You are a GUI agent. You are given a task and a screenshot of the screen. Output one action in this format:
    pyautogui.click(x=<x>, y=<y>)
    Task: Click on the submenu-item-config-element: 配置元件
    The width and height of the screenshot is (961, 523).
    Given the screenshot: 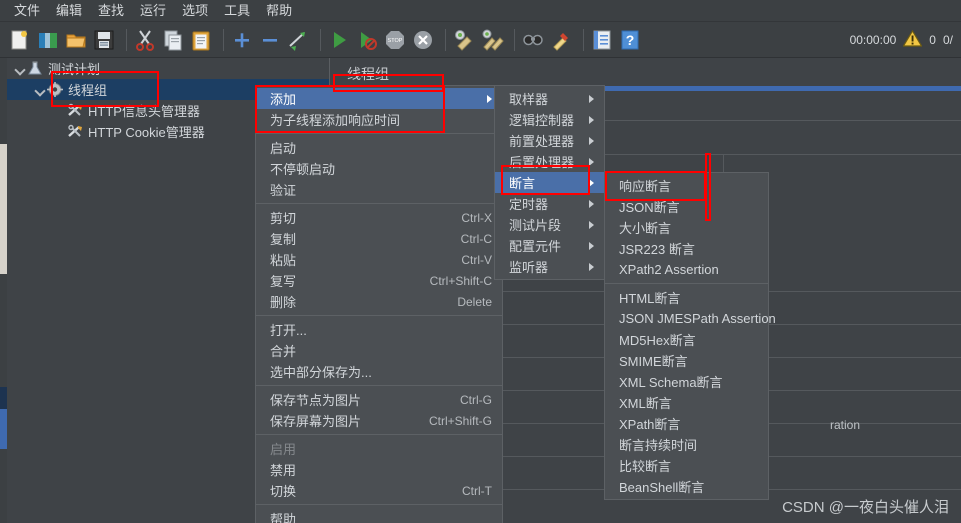 What is the action you would take?
    pyautogui.click(x=549, y=245)
    